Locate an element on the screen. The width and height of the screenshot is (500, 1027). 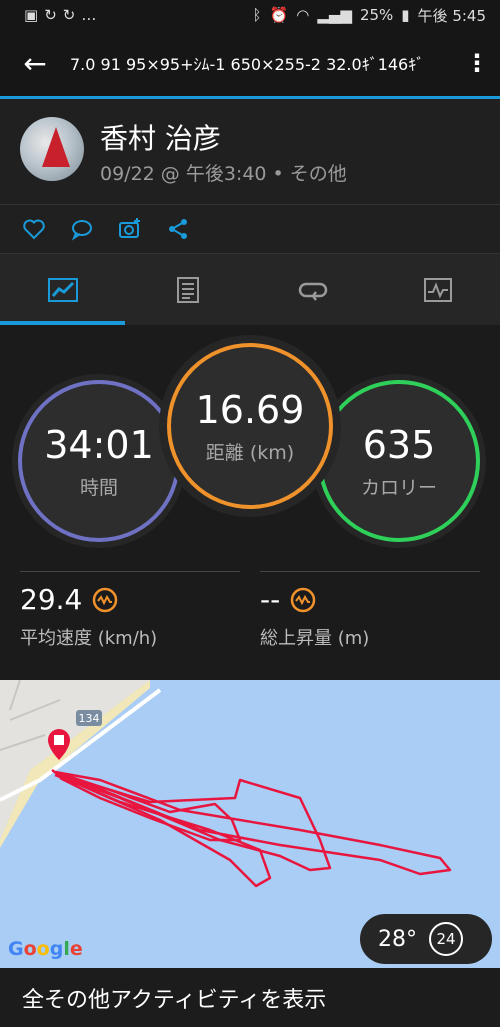
details-document-icon is located at coordinates (187, 289).